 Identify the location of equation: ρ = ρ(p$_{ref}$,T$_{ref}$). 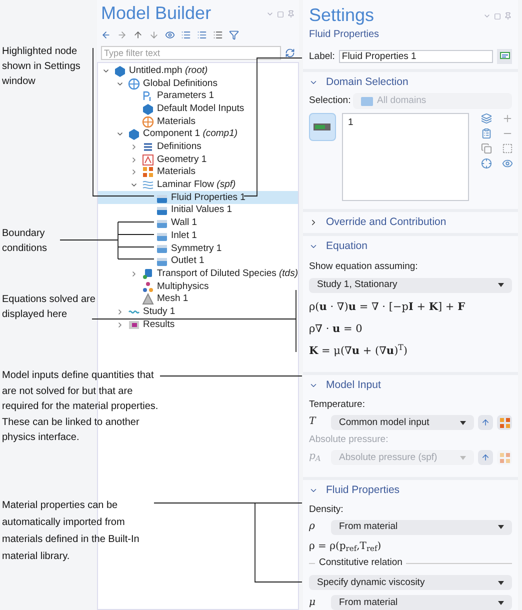
(345, 547).